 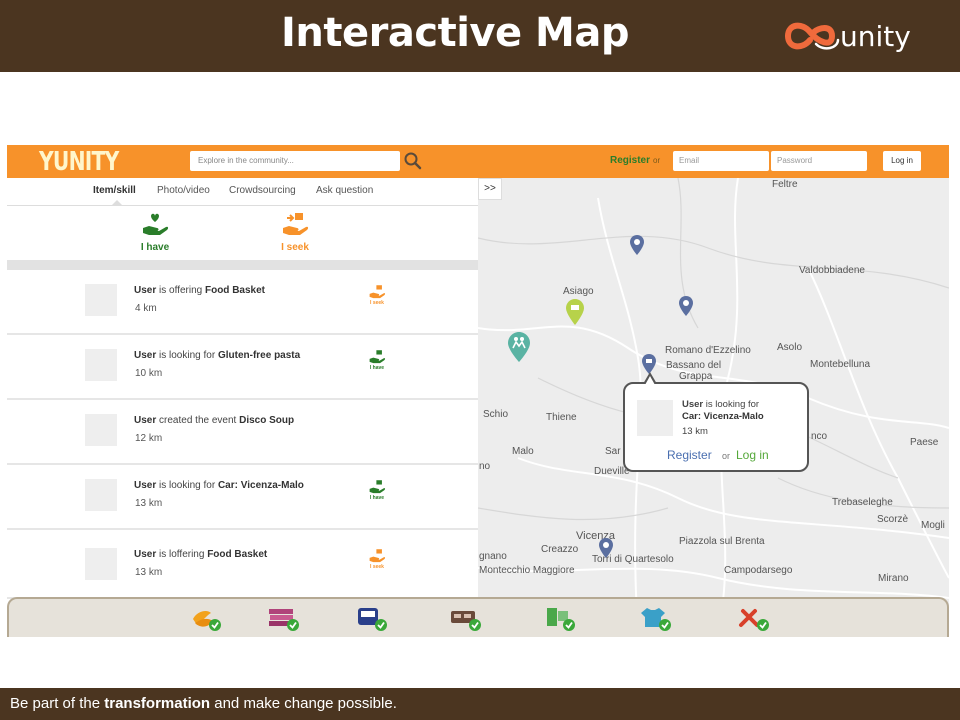 I want to click on tab-item-skill: Item/skill, so click(x=114, y=190).